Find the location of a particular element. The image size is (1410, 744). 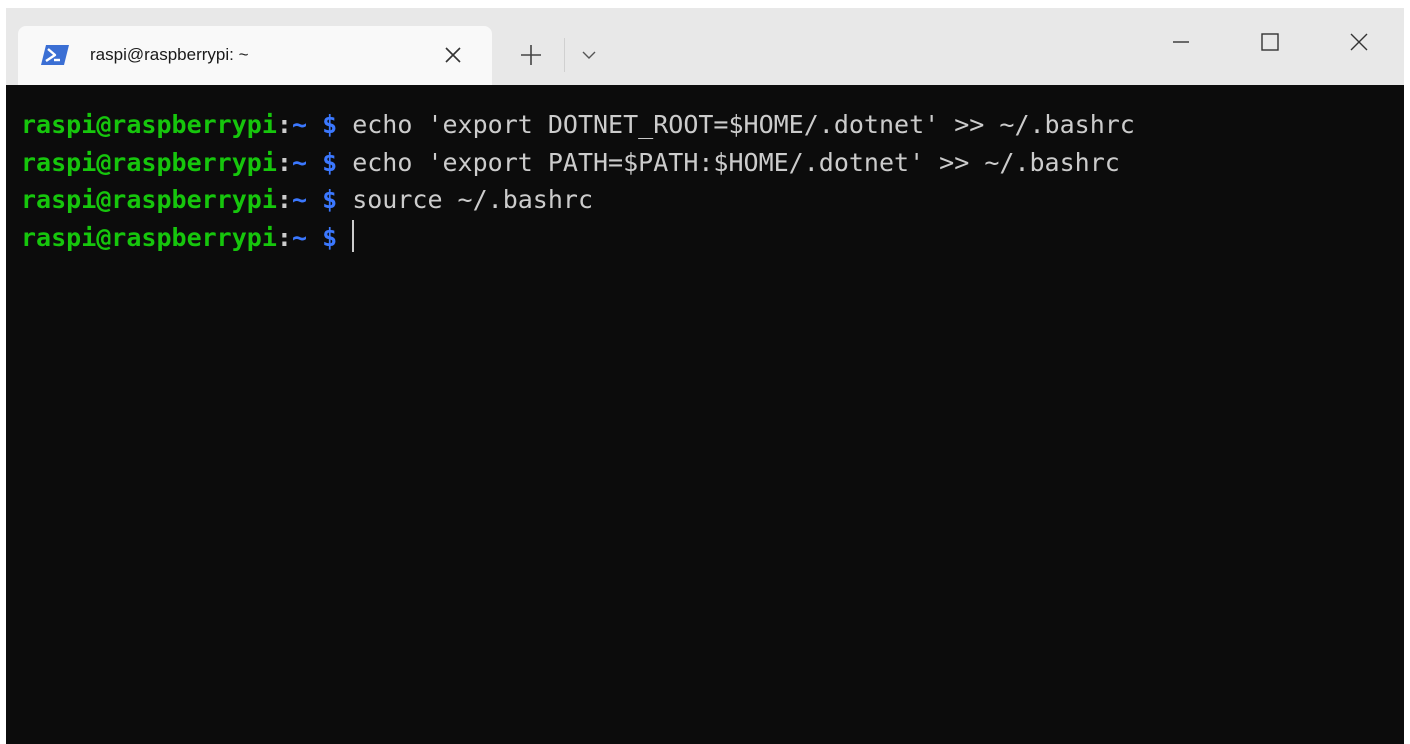

maximize-button is located at coordinates (1270, 42).